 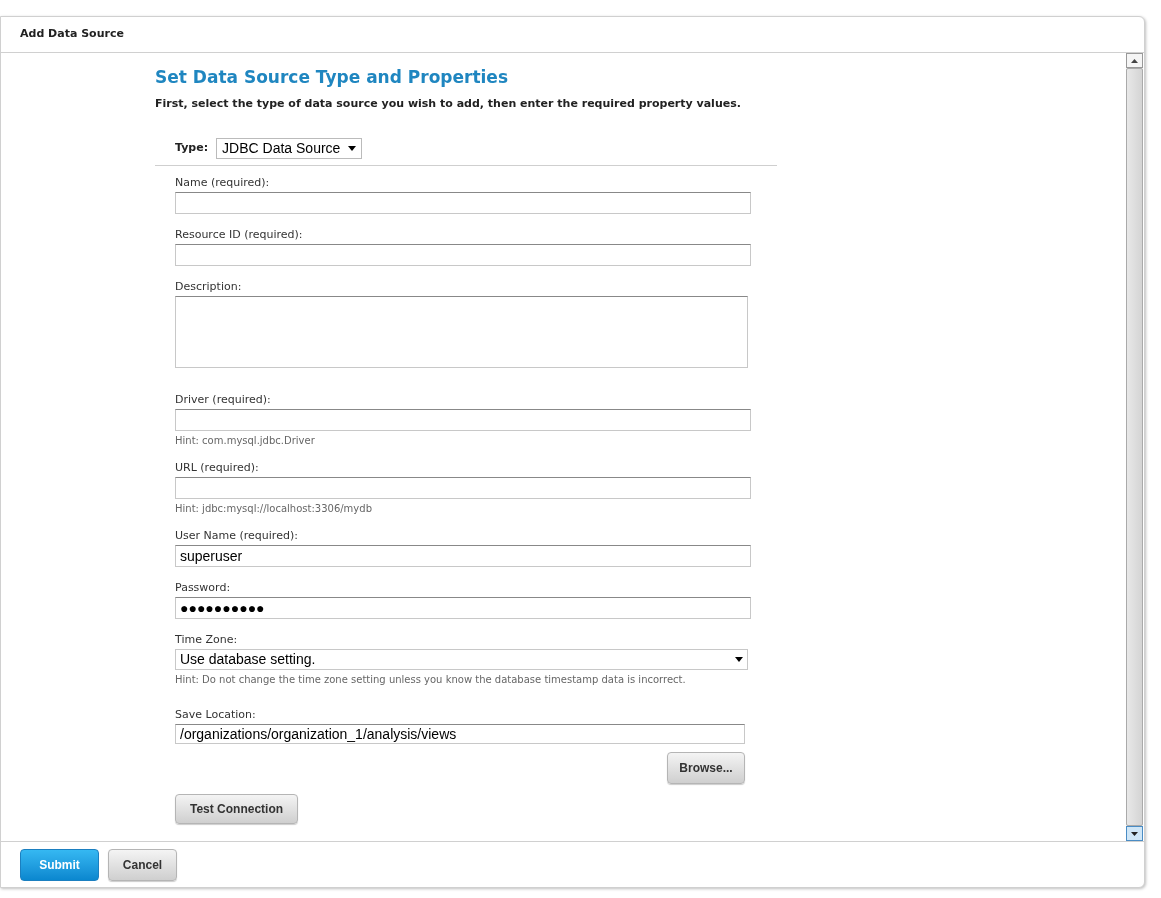 I want to click on section-heading: Set Data Source Type and Properties, so click(x=331, y=77).